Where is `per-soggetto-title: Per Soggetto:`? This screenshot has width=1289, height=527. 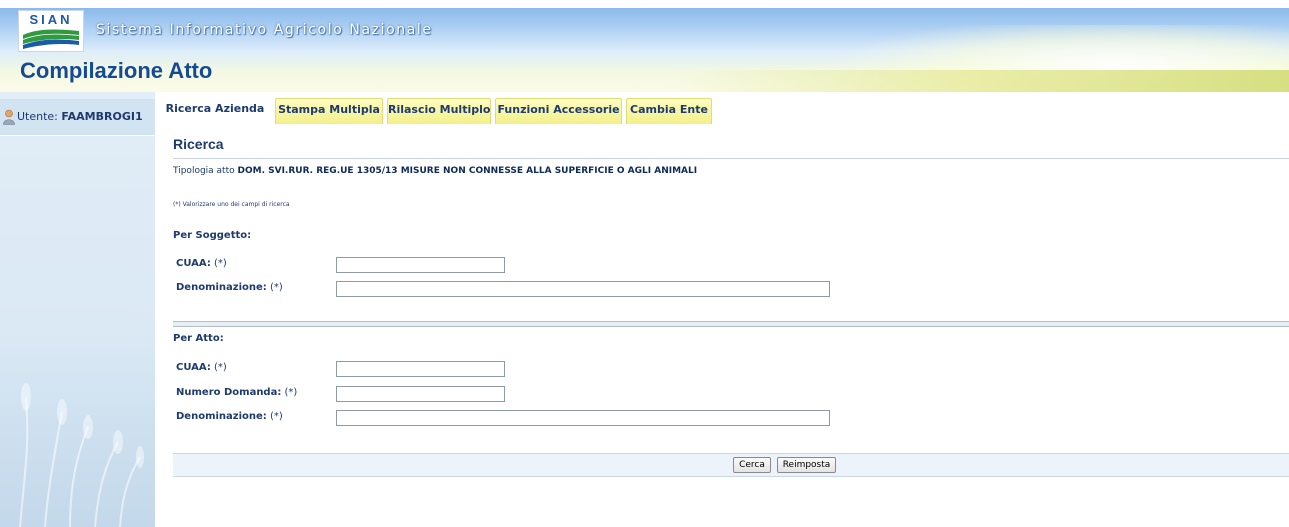
per-soggetto-title: Per Soggetto: is located at coordinates (212, 235).